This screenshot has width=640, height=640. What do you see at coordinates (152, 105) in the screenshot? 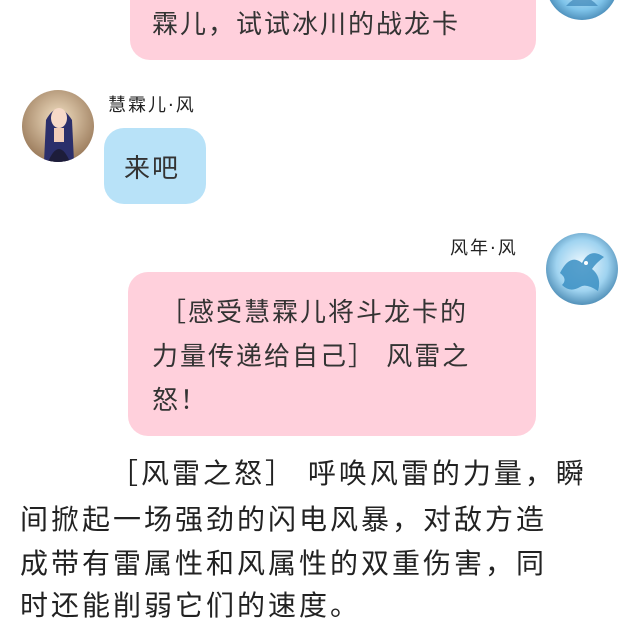
I see `sender-name: 慧霖儿·风` at bounding box center [152, 105].